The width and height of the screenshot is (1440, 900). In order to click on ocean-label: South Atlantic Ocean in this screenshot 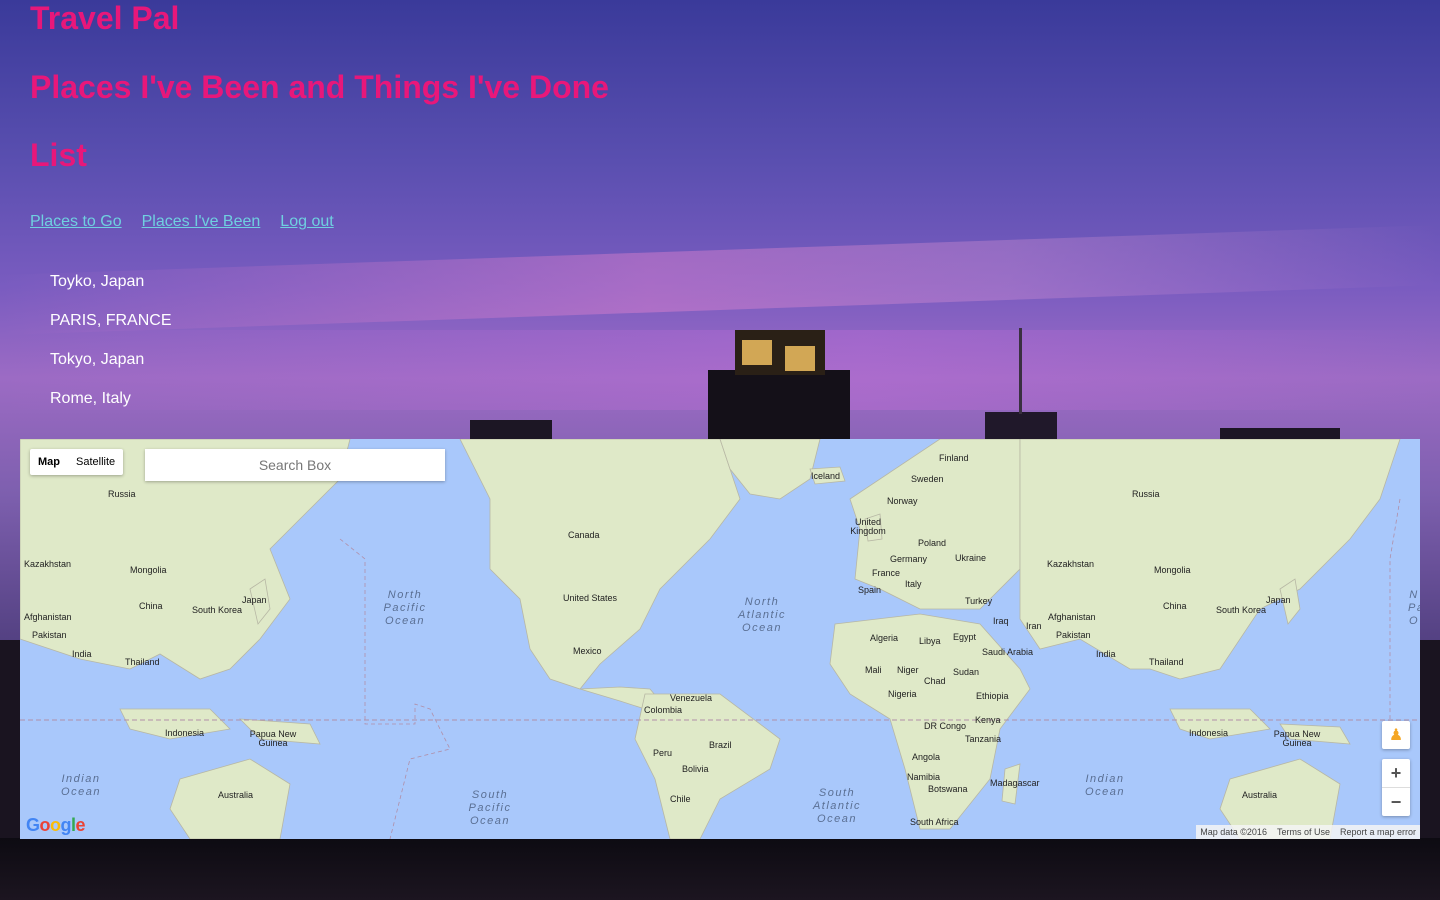, I will do `click(837, 806)`.